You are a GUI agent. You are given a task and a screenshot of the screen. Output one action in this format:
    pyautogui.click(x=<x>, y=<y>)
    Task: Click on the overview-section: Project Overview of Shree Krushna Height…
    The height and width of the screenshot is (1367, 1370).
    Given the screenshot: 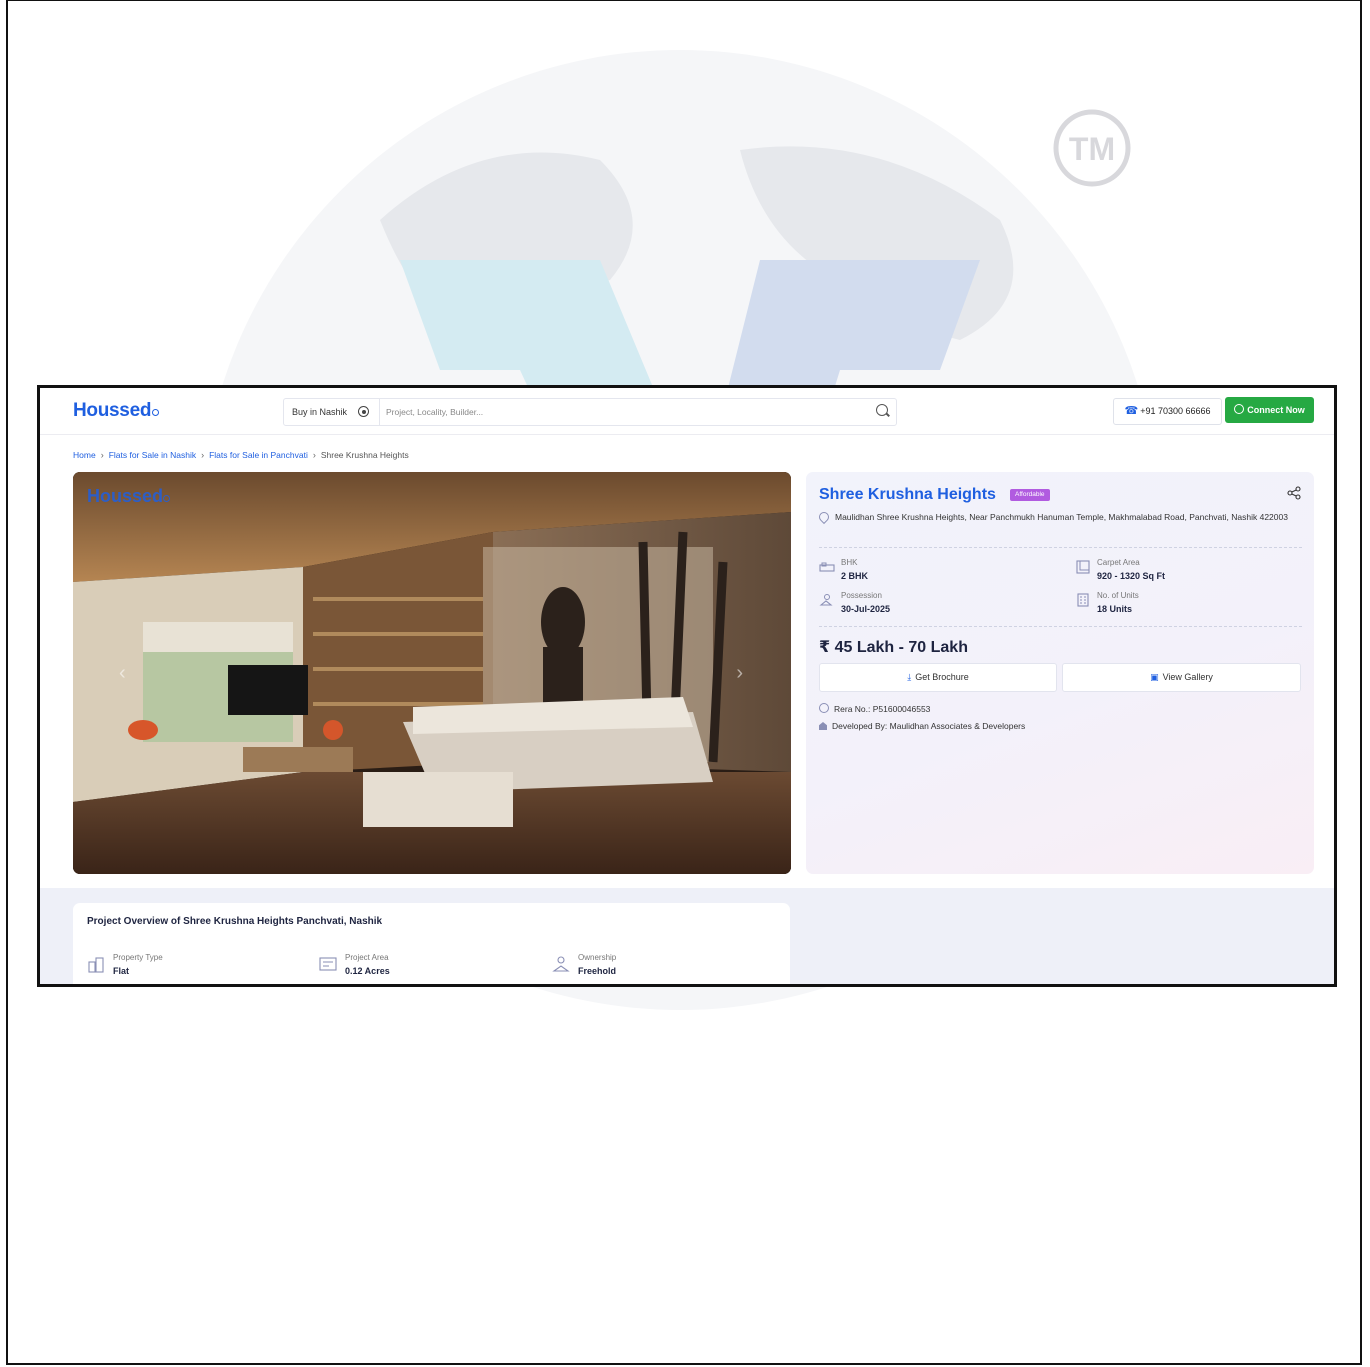 What is the action you would take?
    pyautogui.click(x=687, y=936)
    